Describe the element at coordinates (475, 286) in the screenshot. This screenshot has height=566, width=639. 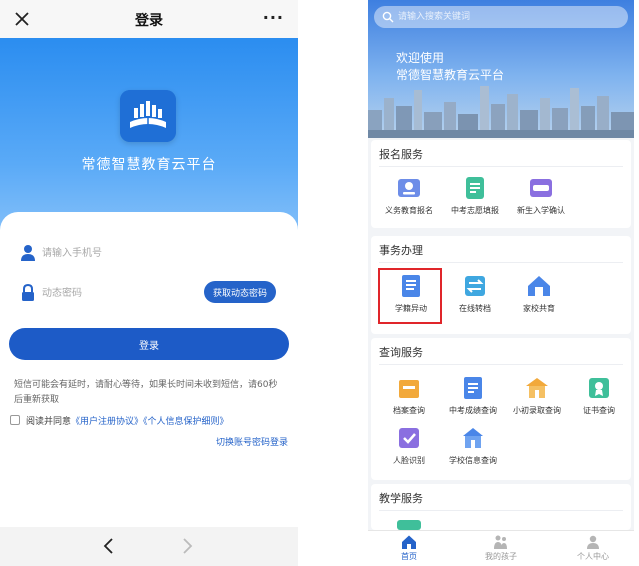
I see `transfer-file-icon` at that location.